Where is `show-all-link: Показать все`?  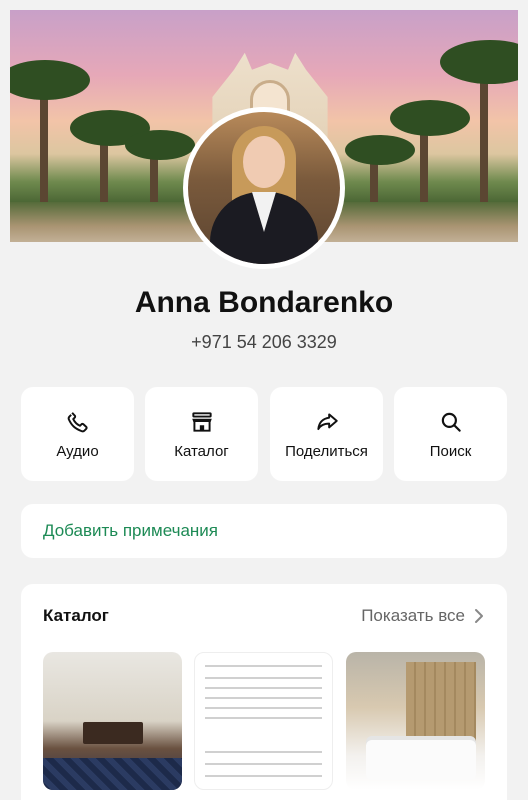 show-all-link: Показать все is located at coordinates (423, 616).